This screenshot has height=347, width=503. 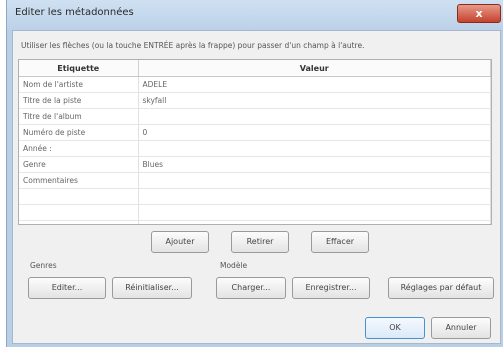 I want to click on tag-label-cell: Titre de la piste, so click(x=79, y=100).